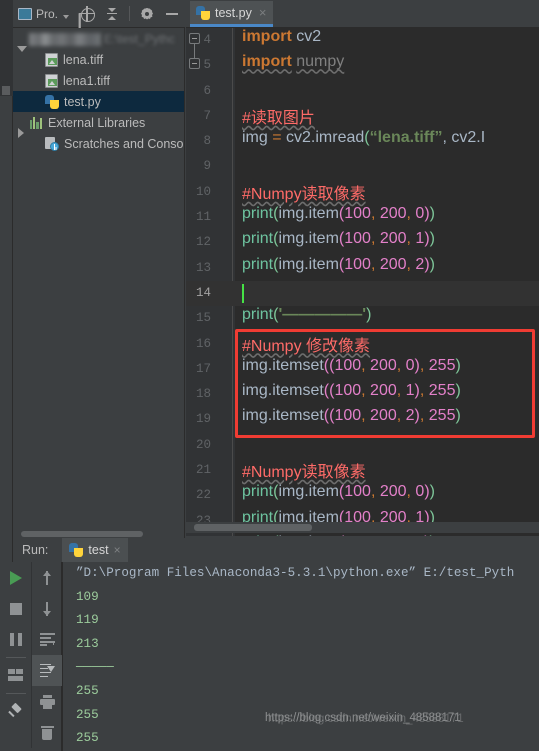 This screenshot has height=751, width=539. I want to click on settings-gear-icon, so click(147, 14).